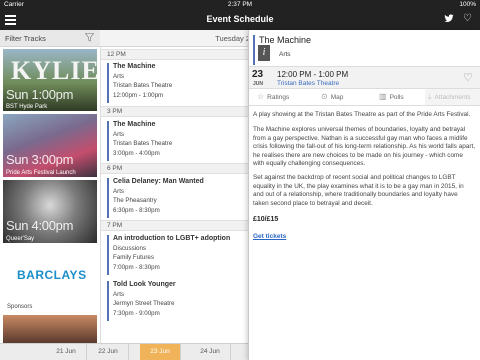 The height and width of the screenshot is (360, 480). Describe the element at coordinates (258, 74) in the screenshot. I see `detail-day: 23` at that location.